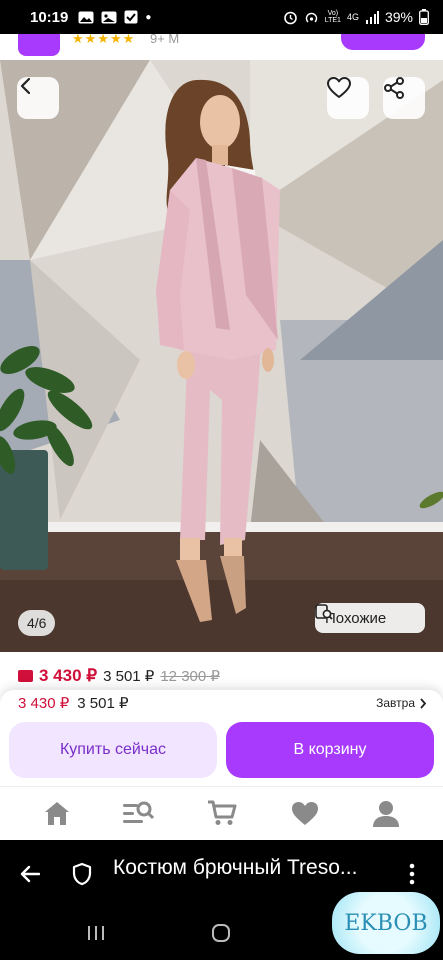 The width and height of the screenshot is (443, 960). What do you see at coordinates (395, 703) in the screenshot?
I see `delivery-date-label: Завтра` at bounding box center [395, 703].